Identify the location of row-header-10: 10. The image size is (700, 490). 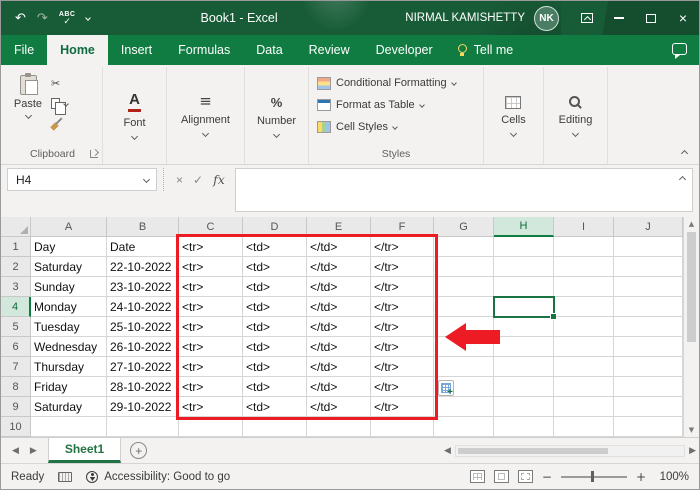
(16, 427).